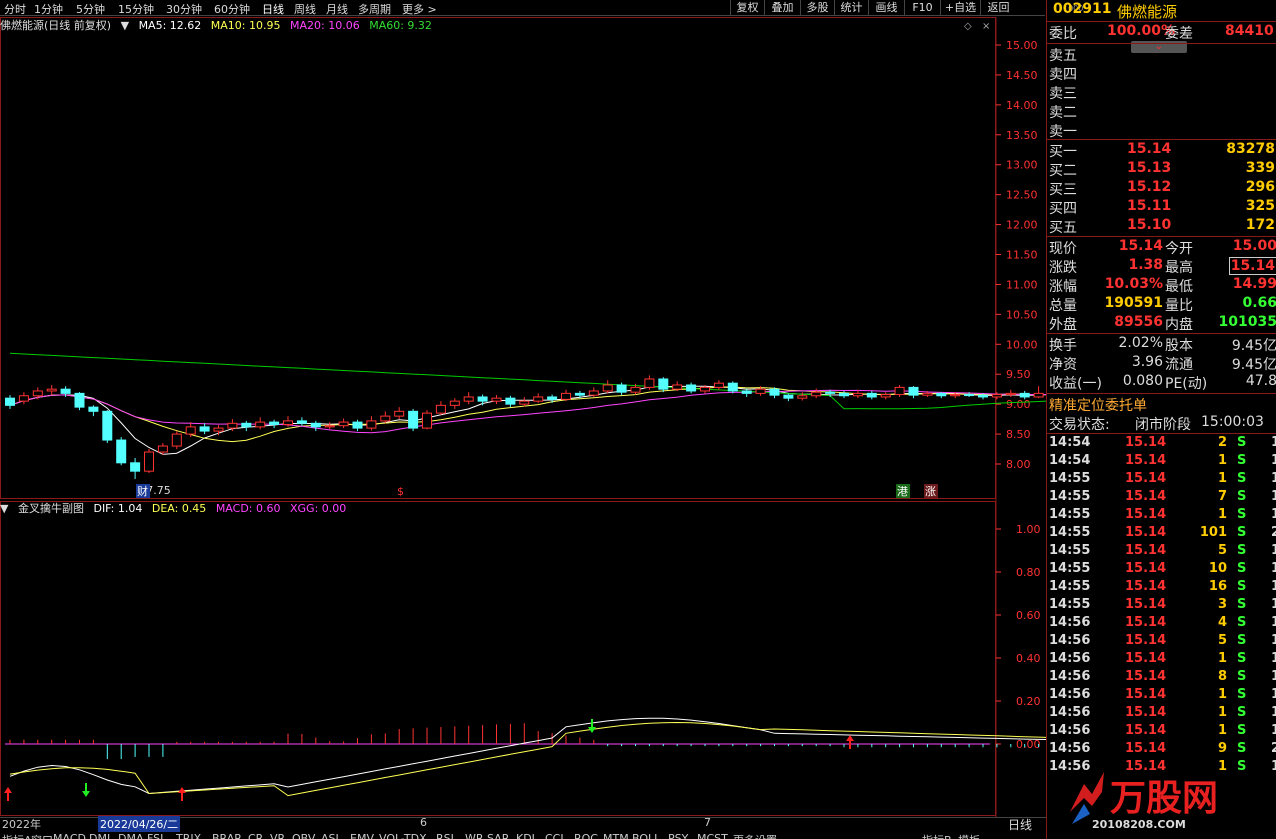 The width and height of the screenshot is (1276, 839). I want to click on event-marker: 港, so click(902, 491).